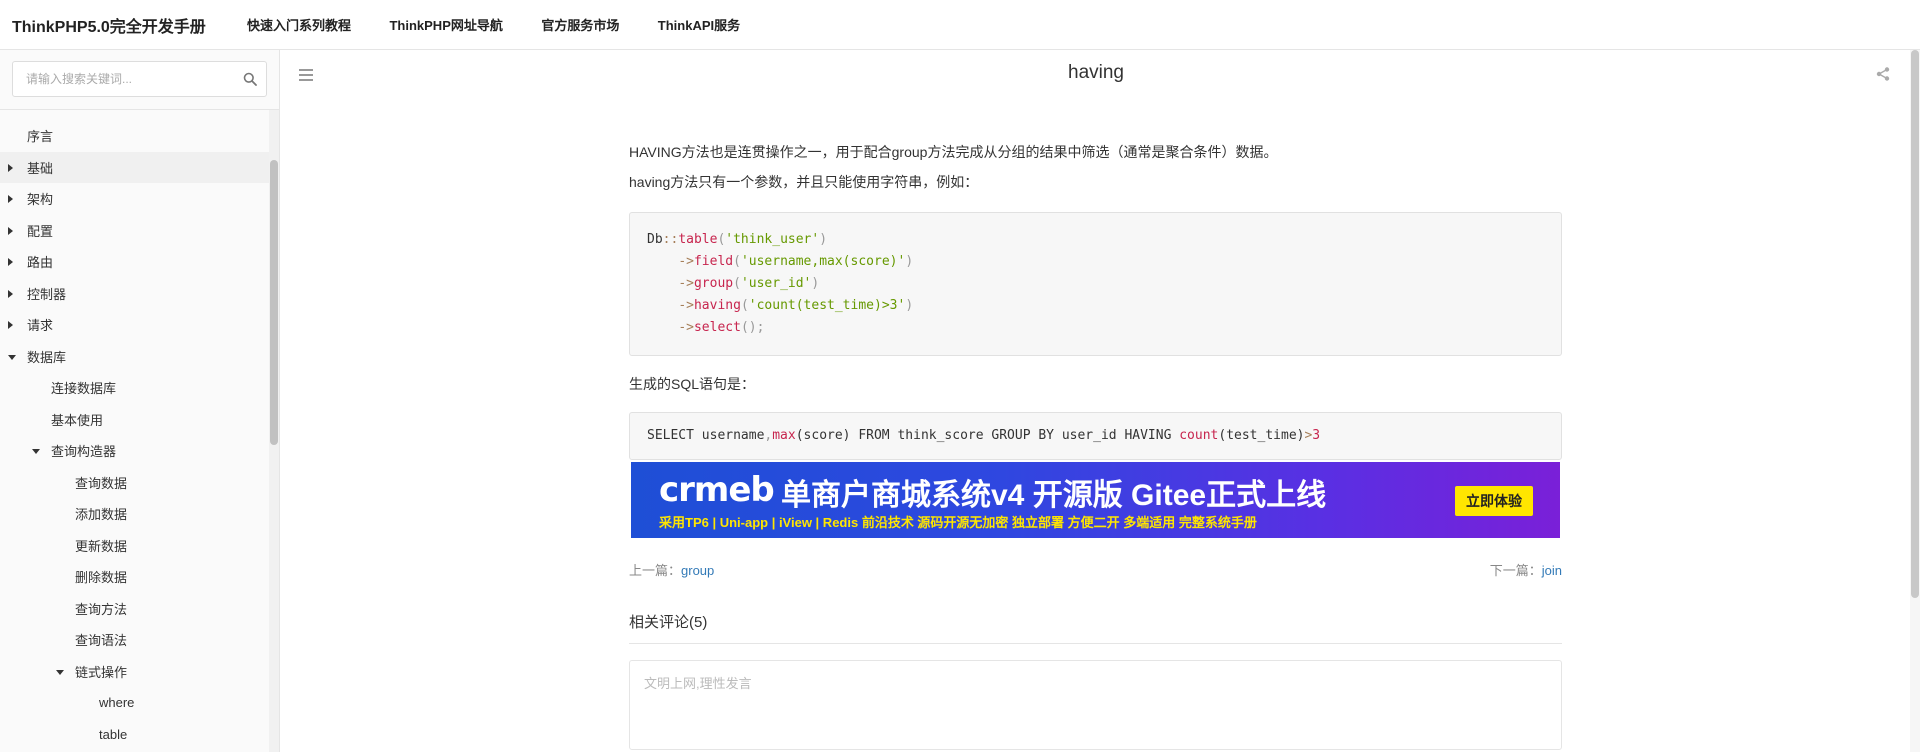  Describe the element at coordinates (692, 384) in the screenshot. I see `paragraph-sql-intro: 生成的SQL语句是：` at that location.